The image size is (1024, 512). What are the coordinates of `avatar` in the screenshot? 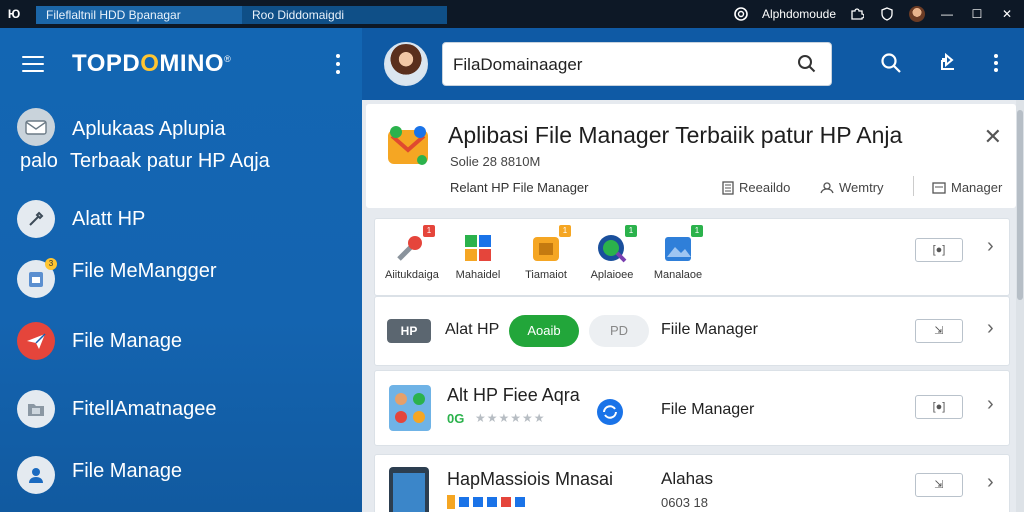 It's located at (406, 64).